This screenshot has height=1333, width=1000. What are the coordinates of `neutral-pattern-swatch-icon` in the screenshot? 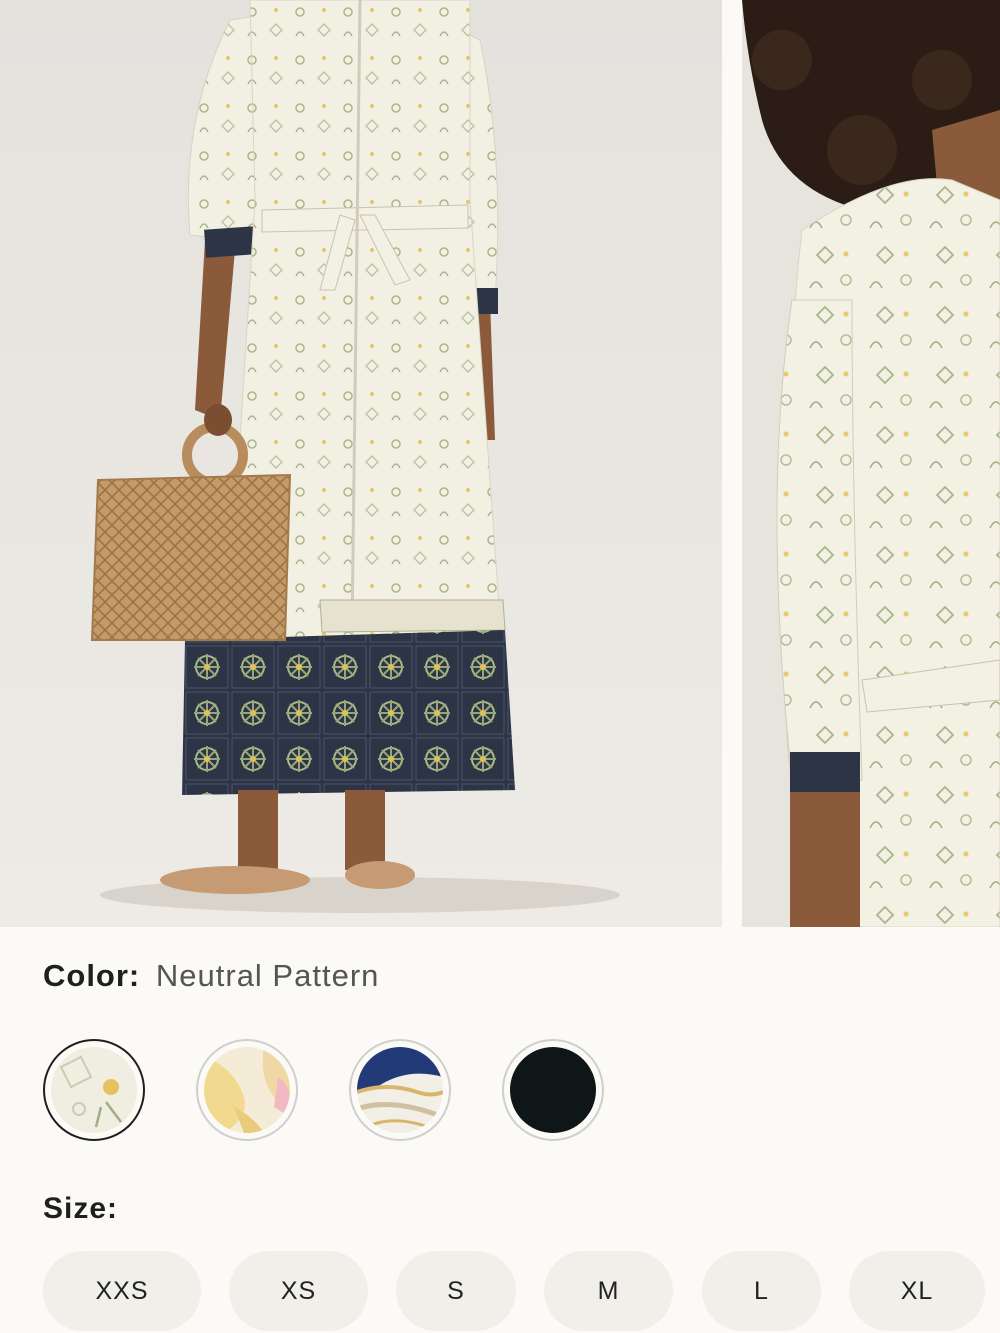 It's located at (94, 1090).